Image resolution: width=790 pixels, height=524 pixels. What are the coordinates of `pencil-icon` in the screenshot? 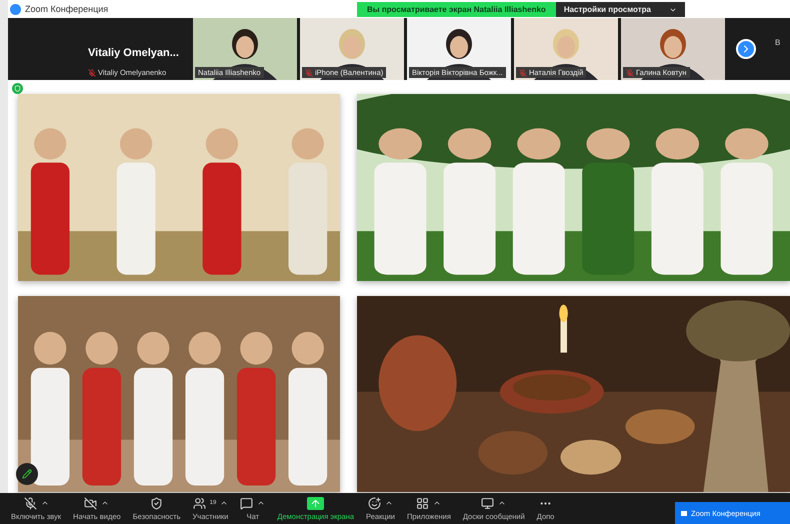 It's located at (27, 474).